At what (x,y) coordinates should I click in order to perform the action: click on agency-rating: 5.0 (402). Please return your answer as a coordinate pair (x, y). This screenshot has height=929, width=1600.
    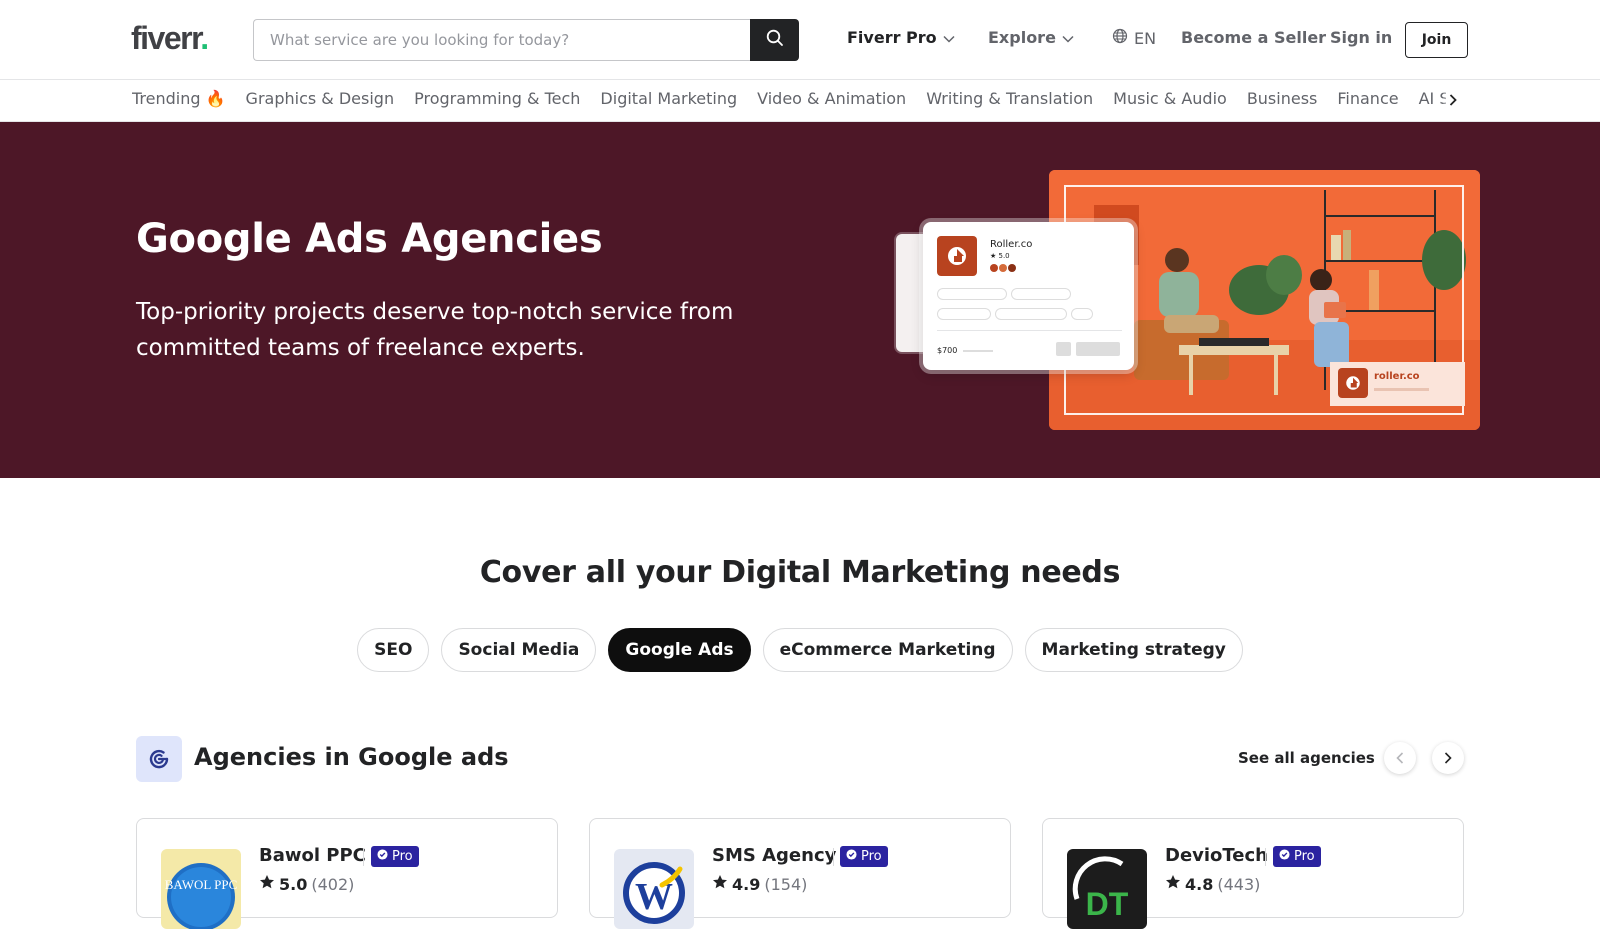
    Looking at the image, I should click on (306, 884).